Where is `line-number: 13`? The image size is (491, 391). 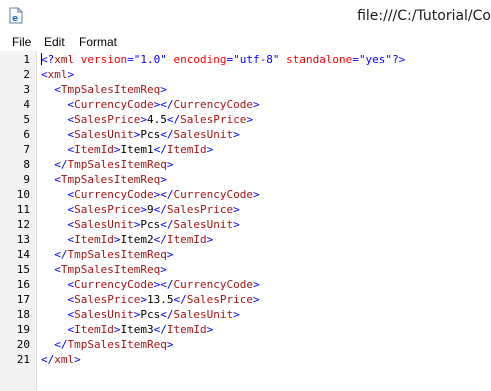
line-number: 13 is located at coordinates (23, 239).